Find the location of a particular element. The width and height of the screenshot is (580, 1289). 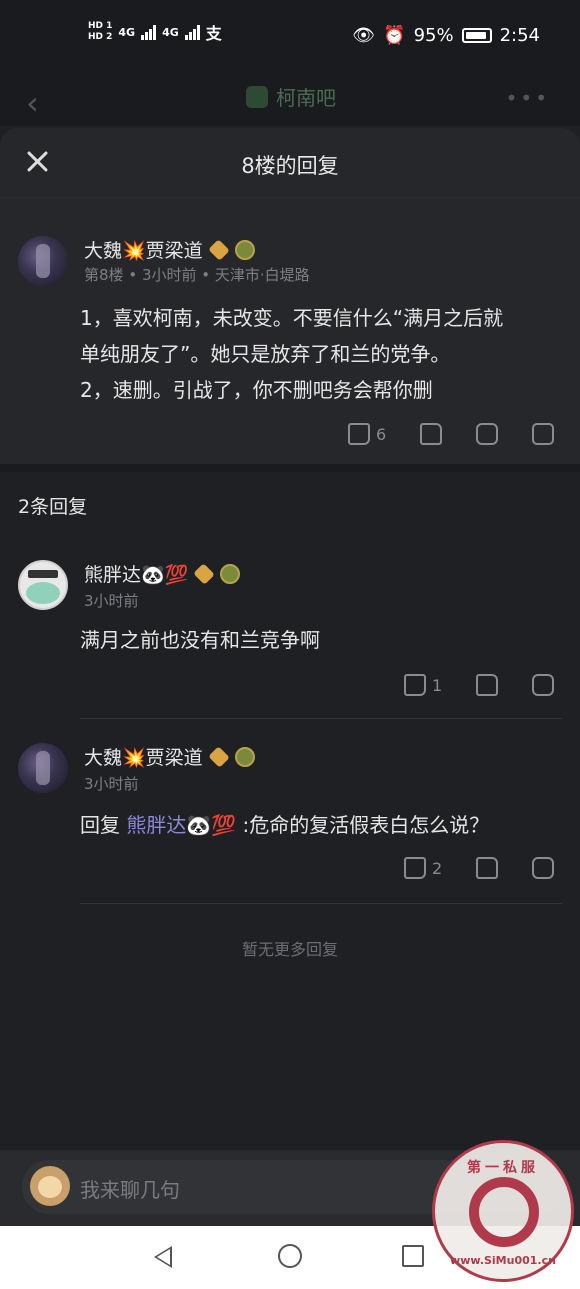

nav-recent-icon is located at coordinates (413, 1256).